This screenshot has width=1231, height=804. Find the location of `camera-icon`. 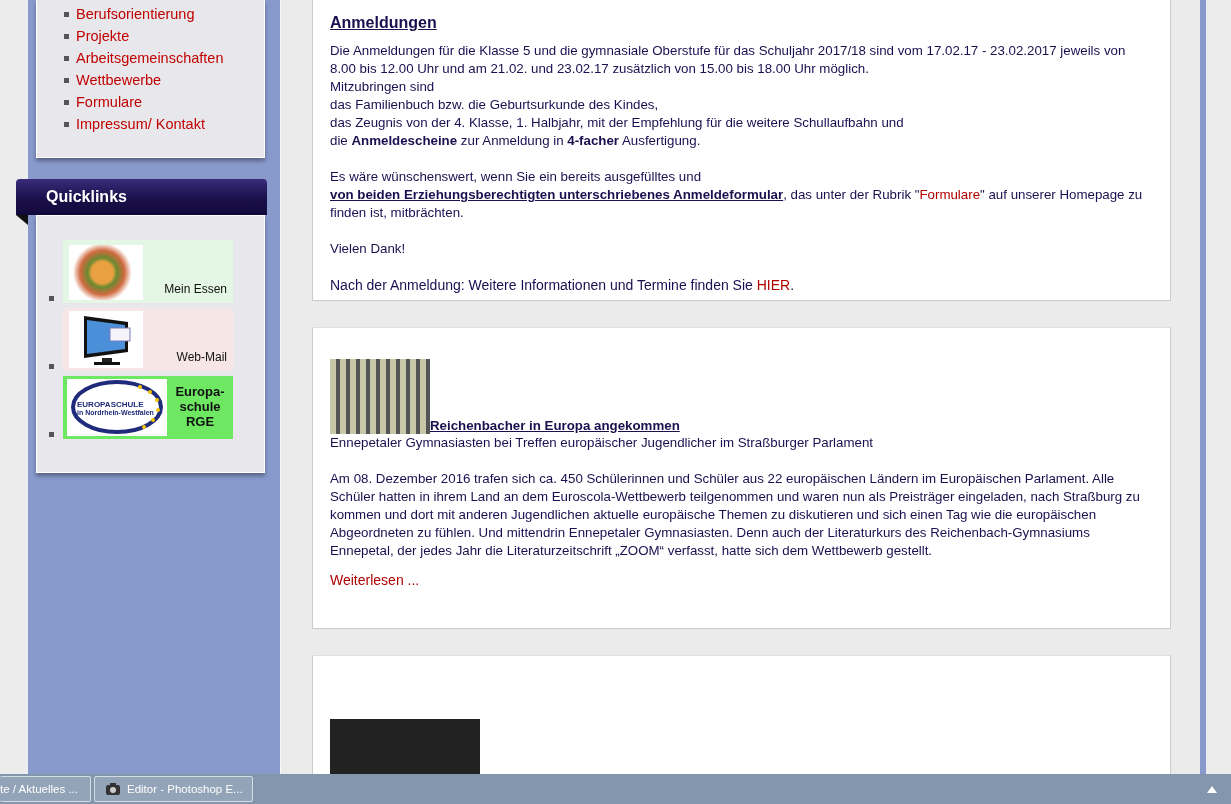

camera-icon is located at coordinates (113, 789).